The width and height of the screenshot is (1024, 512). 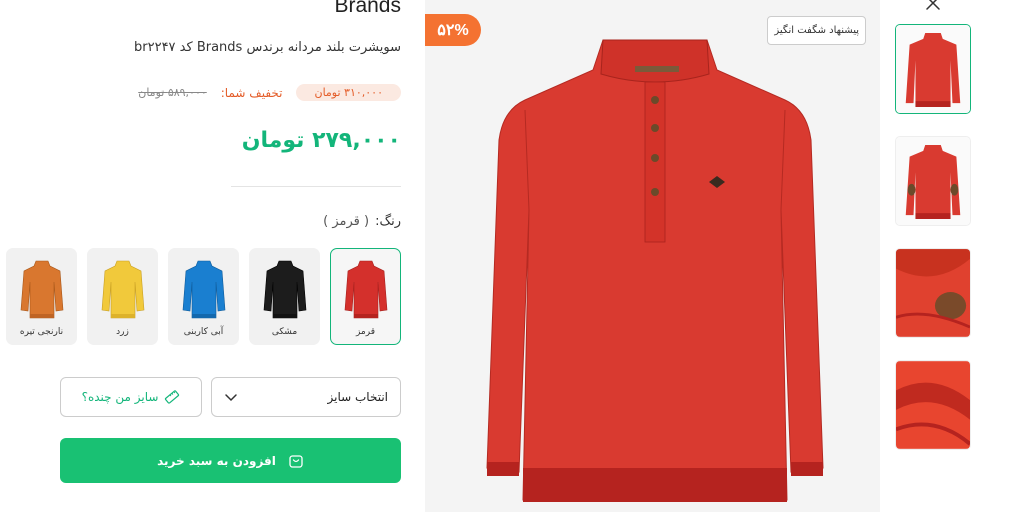 I want to click on thumbnail-detail-fabric, so click(x=933, y=405).